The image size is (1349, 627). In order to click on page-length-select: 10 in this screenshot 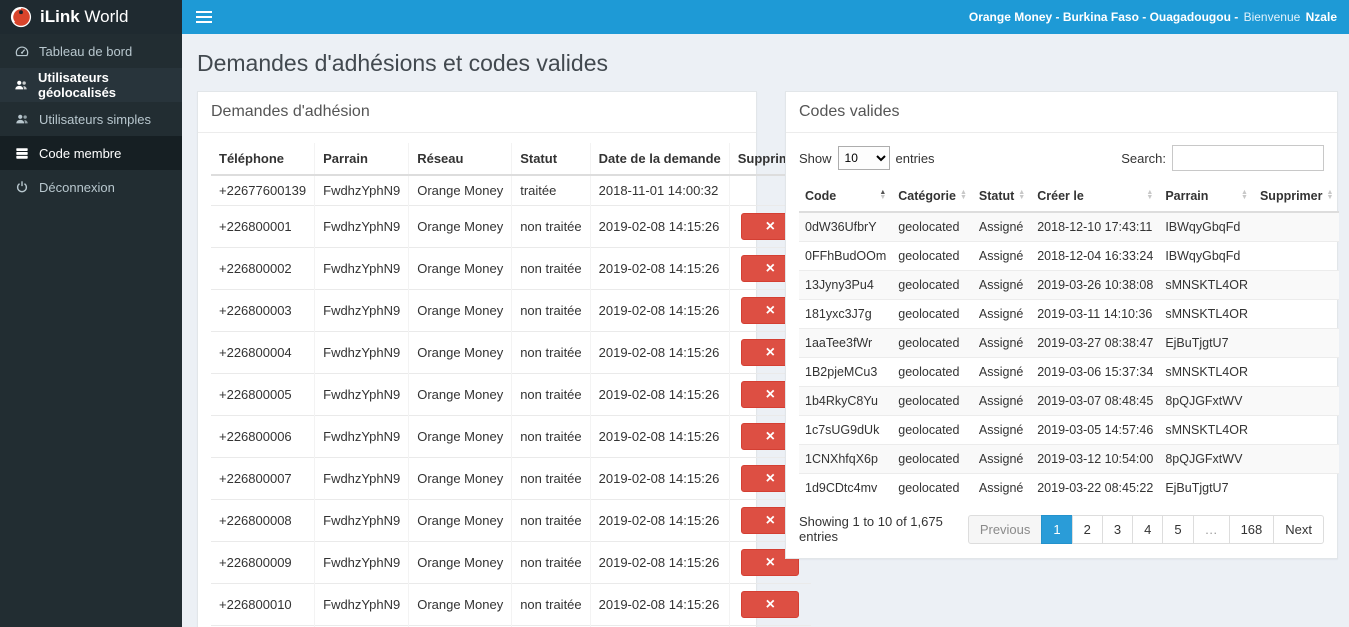, I will do `click(863, 158)`.